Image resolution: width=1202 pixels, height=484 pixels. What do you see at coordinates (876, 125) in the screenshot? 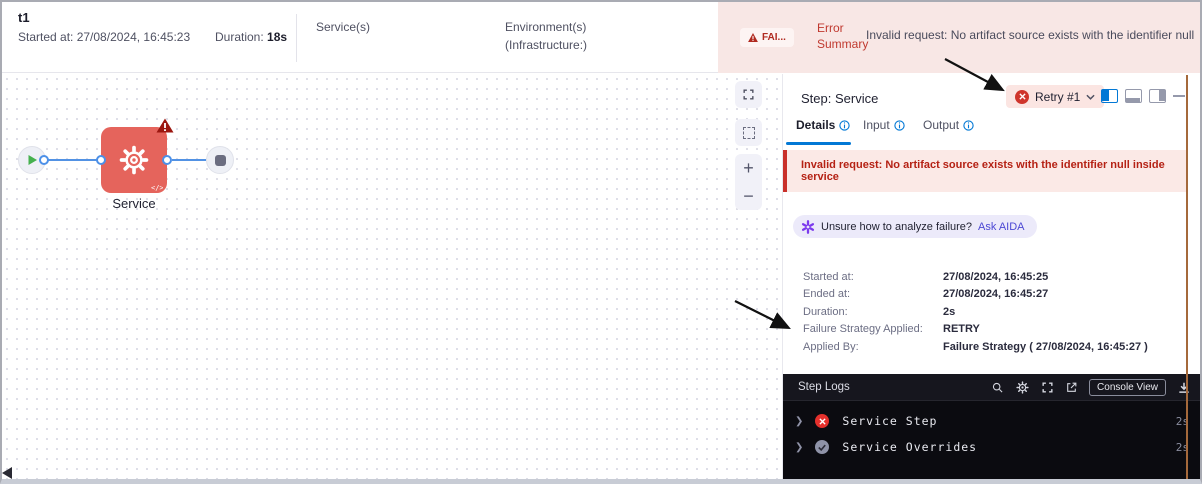
I see `tab-input-label: Input` at bounding box center [876, 125].